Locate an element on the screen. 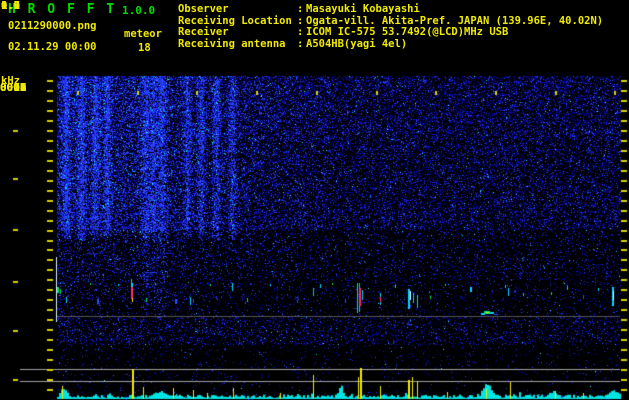 This screenshot has height=400, width=629. observation-datetime: 02.11.29 00:00 is located at coordinates (52, 47).